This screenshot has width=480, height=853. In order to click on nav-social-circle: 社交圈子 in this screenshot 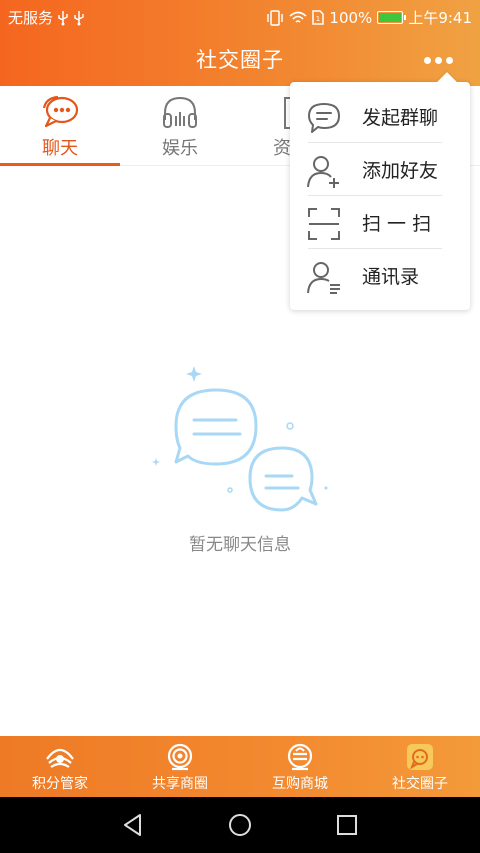, I will do `click(420, 766)`.